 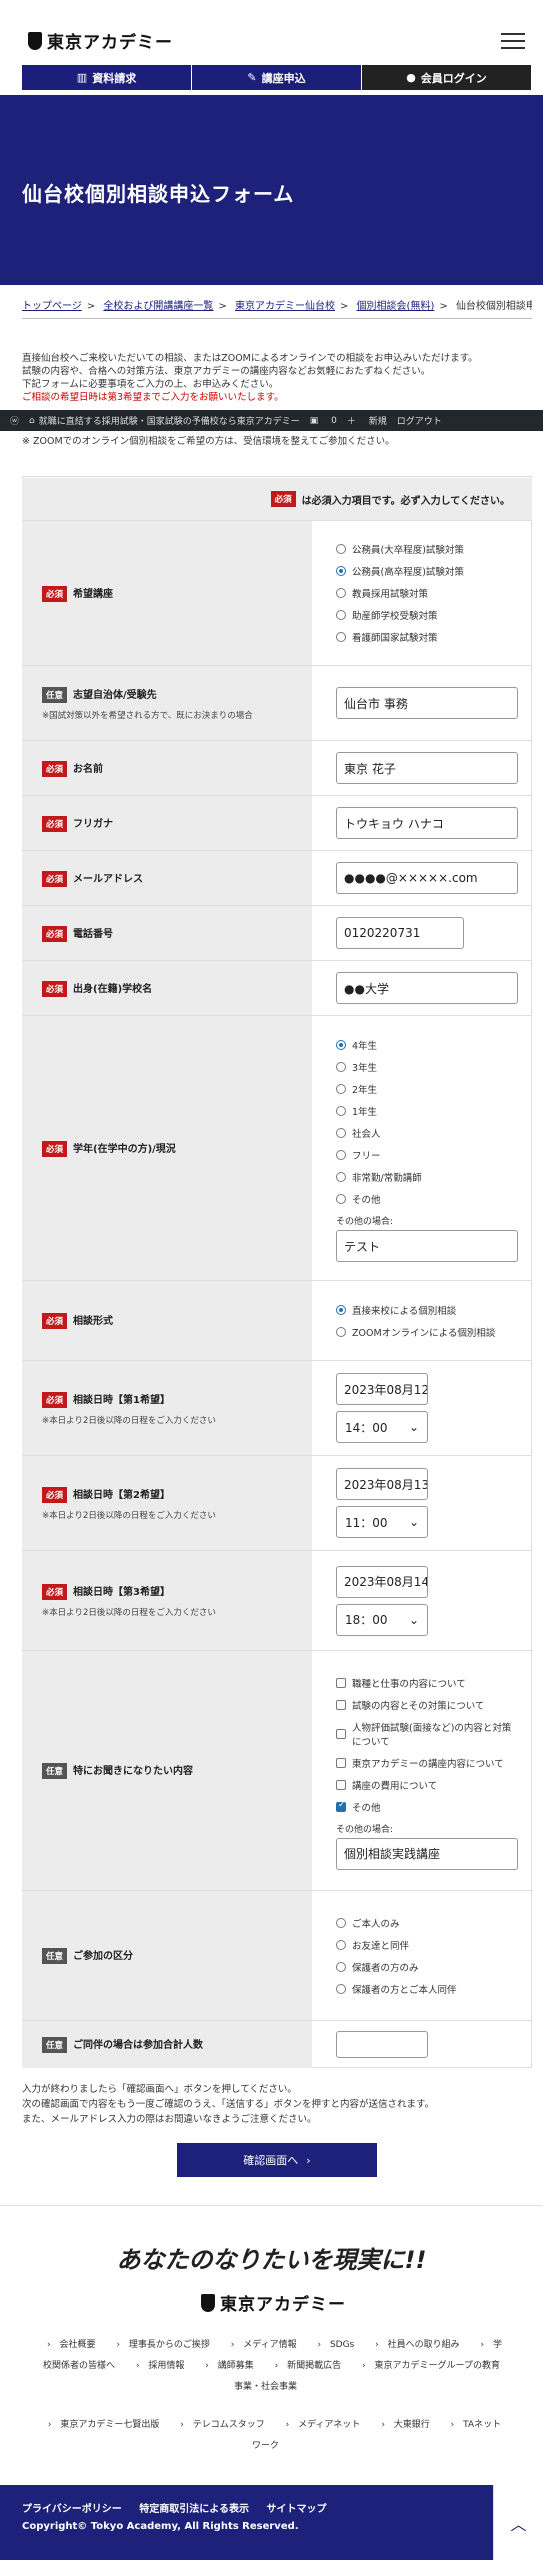 I want to click on breadcrumb-sendai: 東京アカデミー仙台校, so click(x=285, y=306).